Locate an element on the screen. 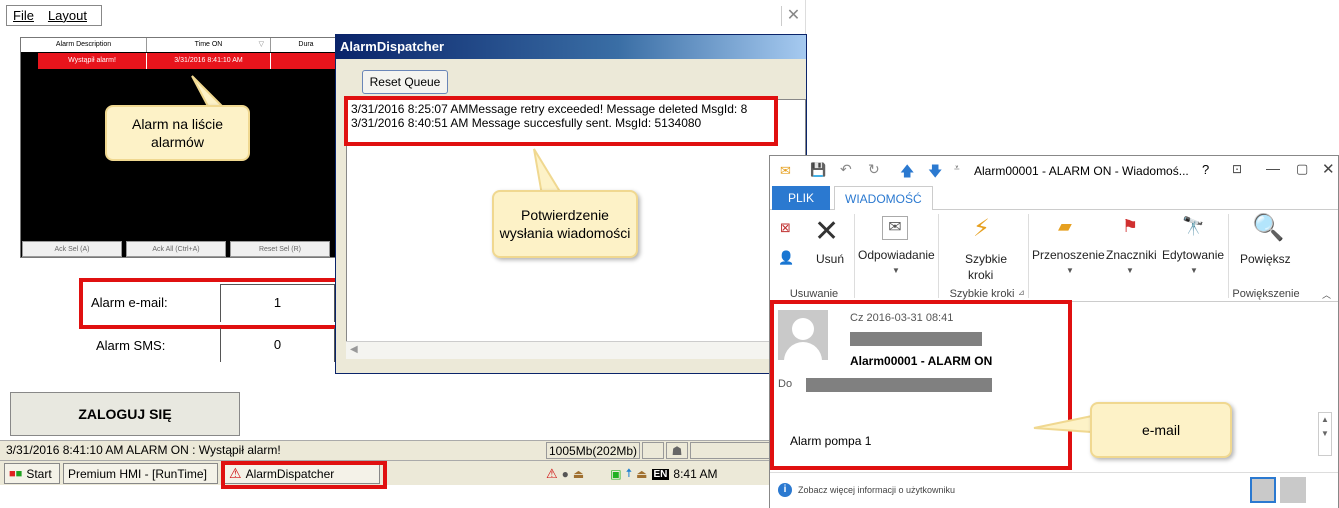  people-info-link: Zobacz więcej informacji o użytkowniku is located at coordinates (876, 490).